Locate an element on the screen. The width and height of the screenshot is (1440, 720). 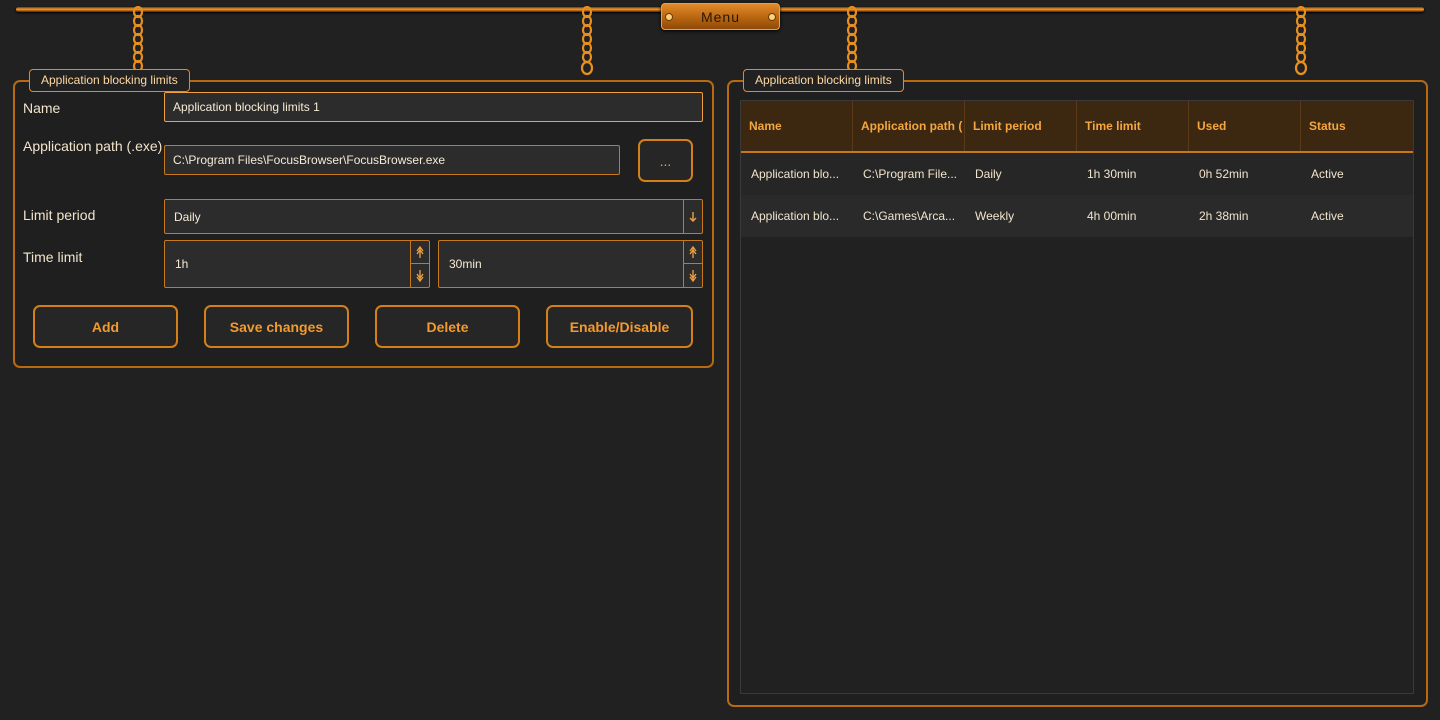
save-changes-button: Save changes is located at coordinates (276, 326).